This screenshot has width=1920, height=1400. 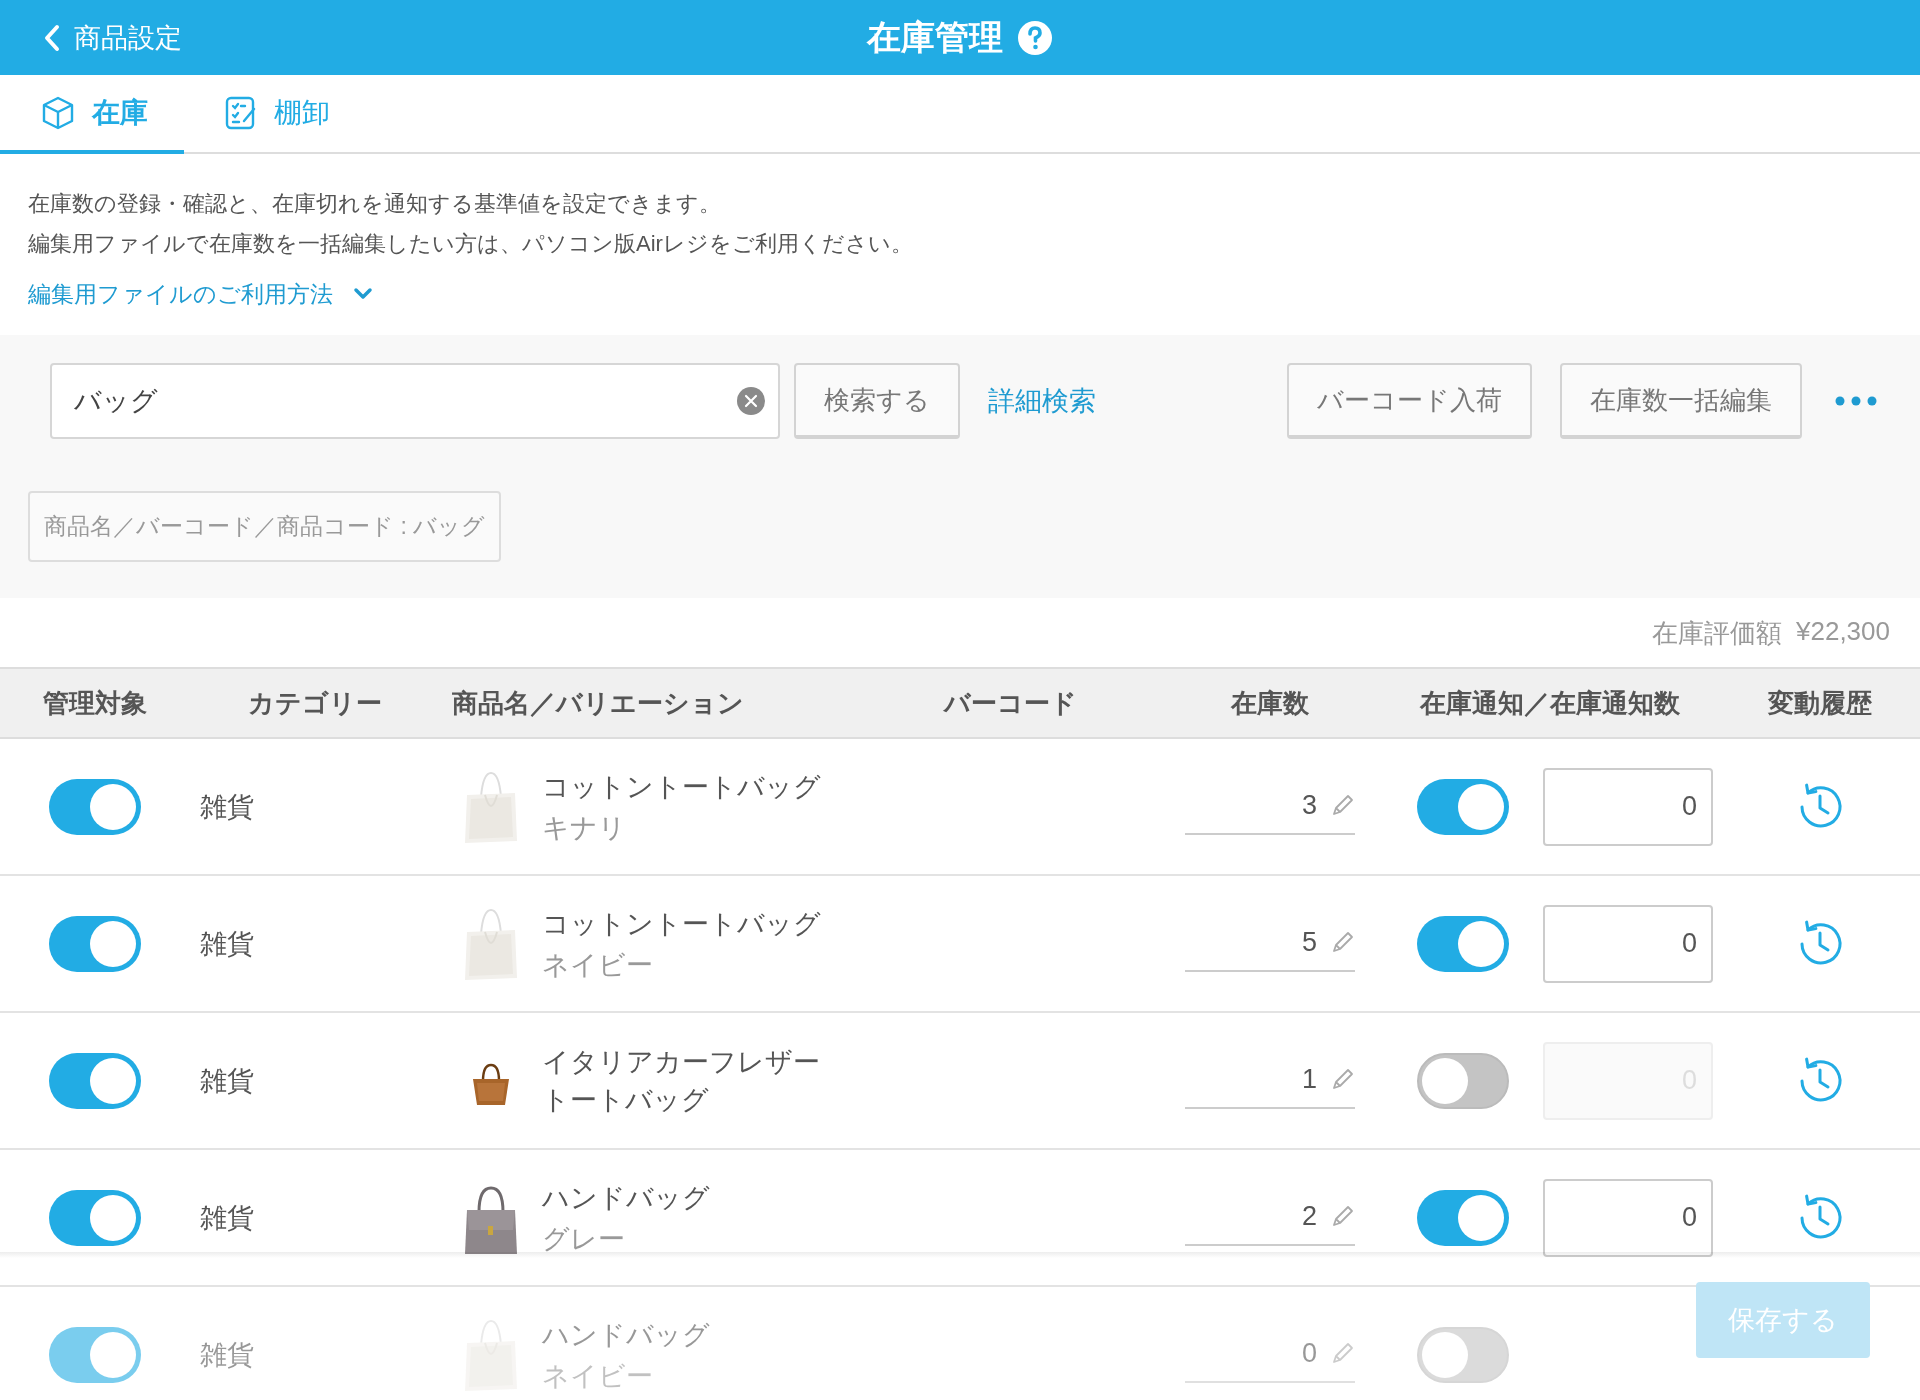 What do you see at coordinates (363, 294) in the screenshot?
I see `chevron-down-icon` at bounding box center [363, 294].